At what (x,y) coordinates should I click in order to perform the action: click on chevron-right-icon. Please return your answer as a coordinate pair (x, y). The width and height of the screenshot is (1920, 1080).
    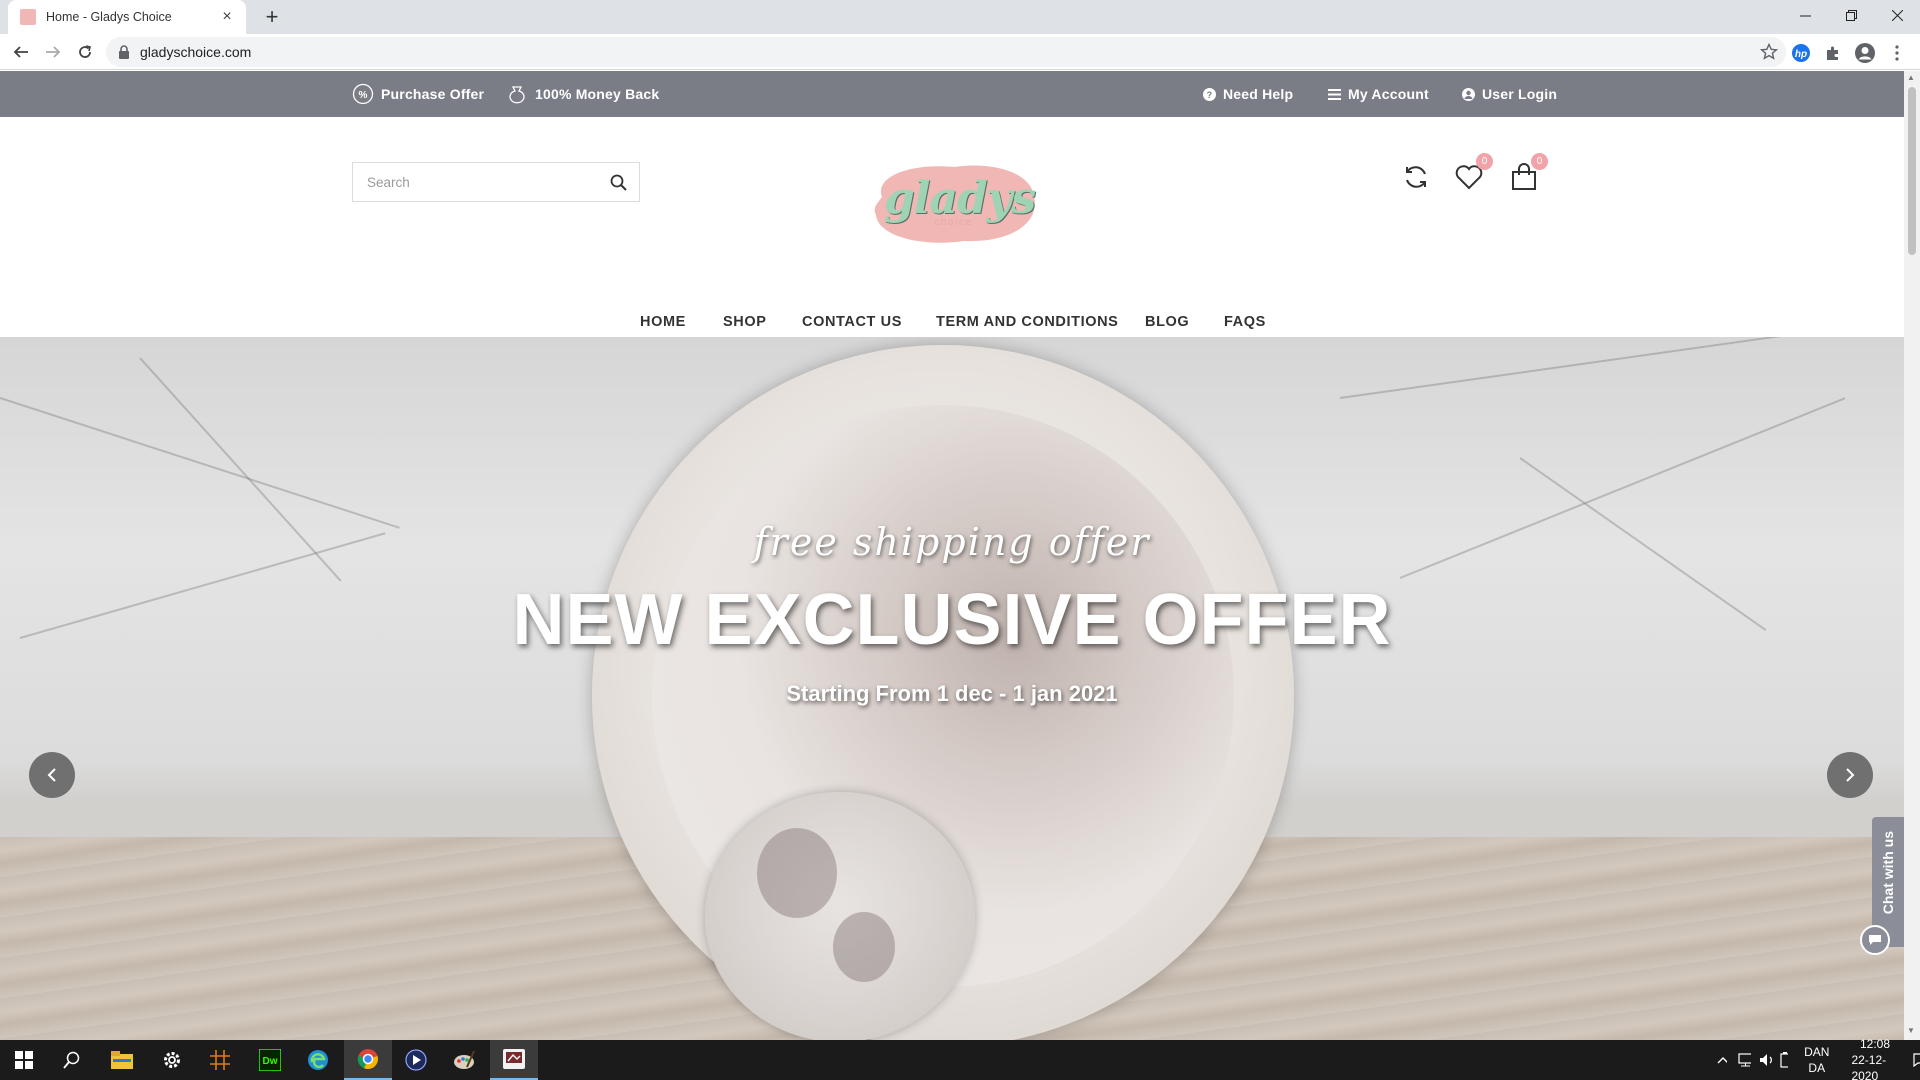
    Looking at the image, I should click on (1850, 775).